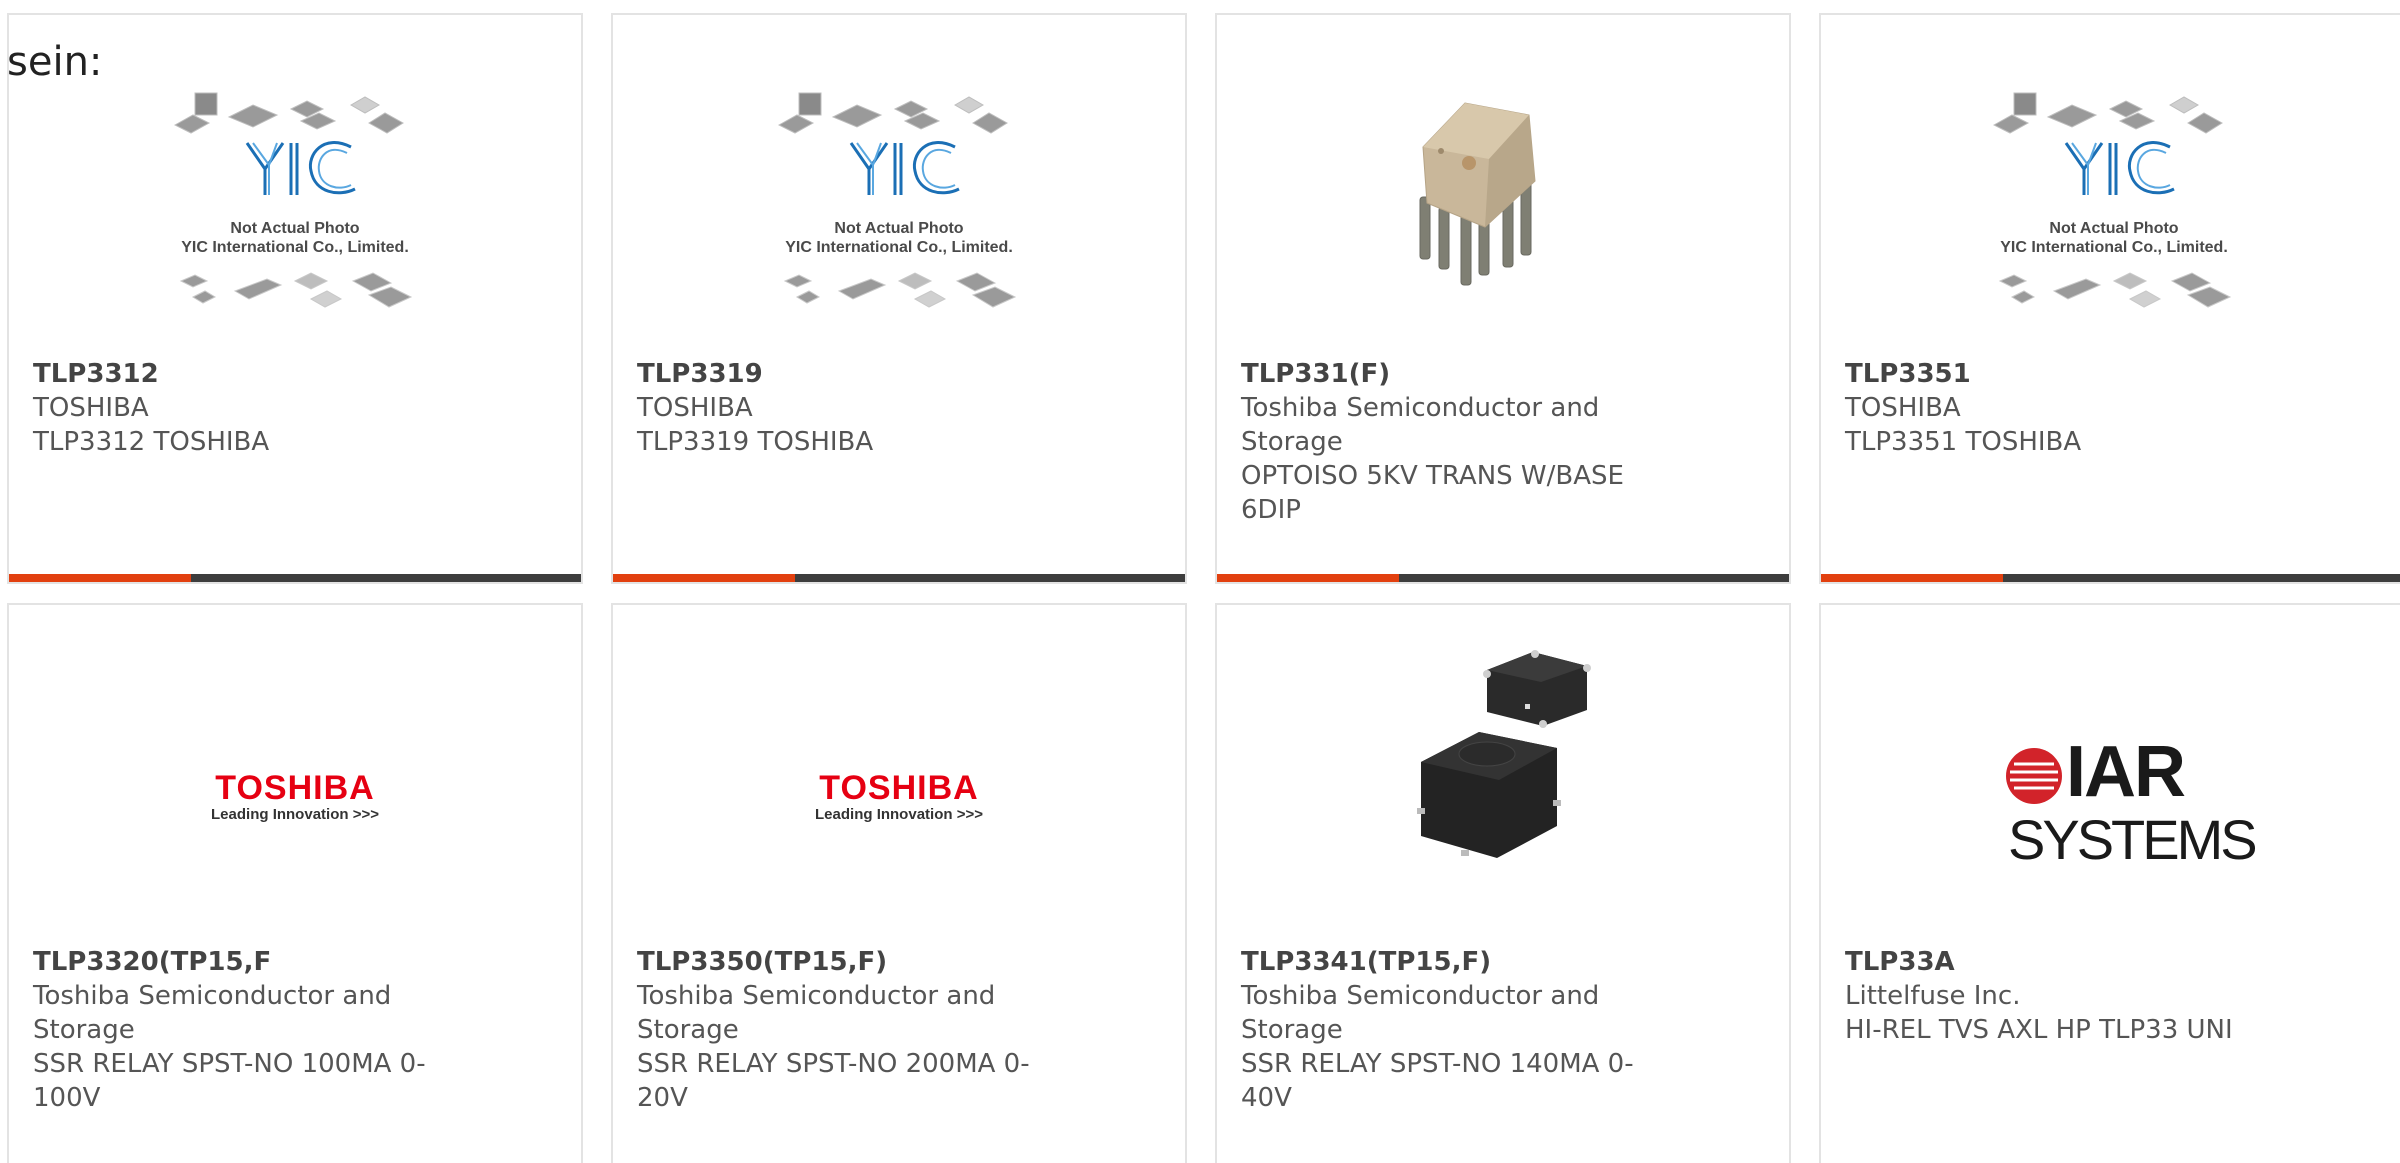 The image size is (2400, 1163). What do you see at coordinates (1432, 493) in the screenshot?
I see `product-description: OPTOISO 5KV TRANS W/BASE 6DIP` at bounding box center [1432, 493].